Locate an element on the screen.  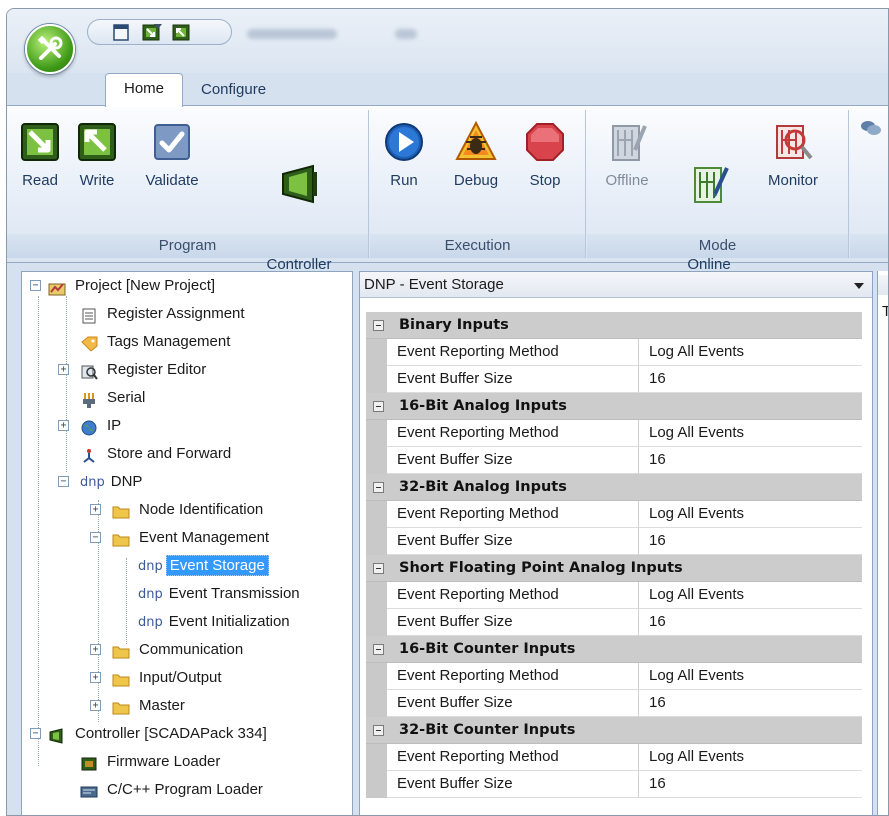
tree-item-dnp: − dnp DNP is located at coordinates (101, 482).